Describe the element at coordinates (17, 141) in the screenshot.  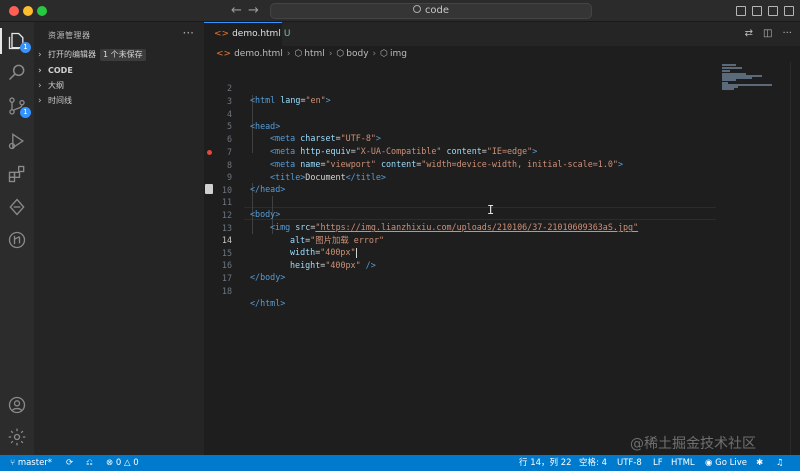
I see `run-debug-icon` at that location.